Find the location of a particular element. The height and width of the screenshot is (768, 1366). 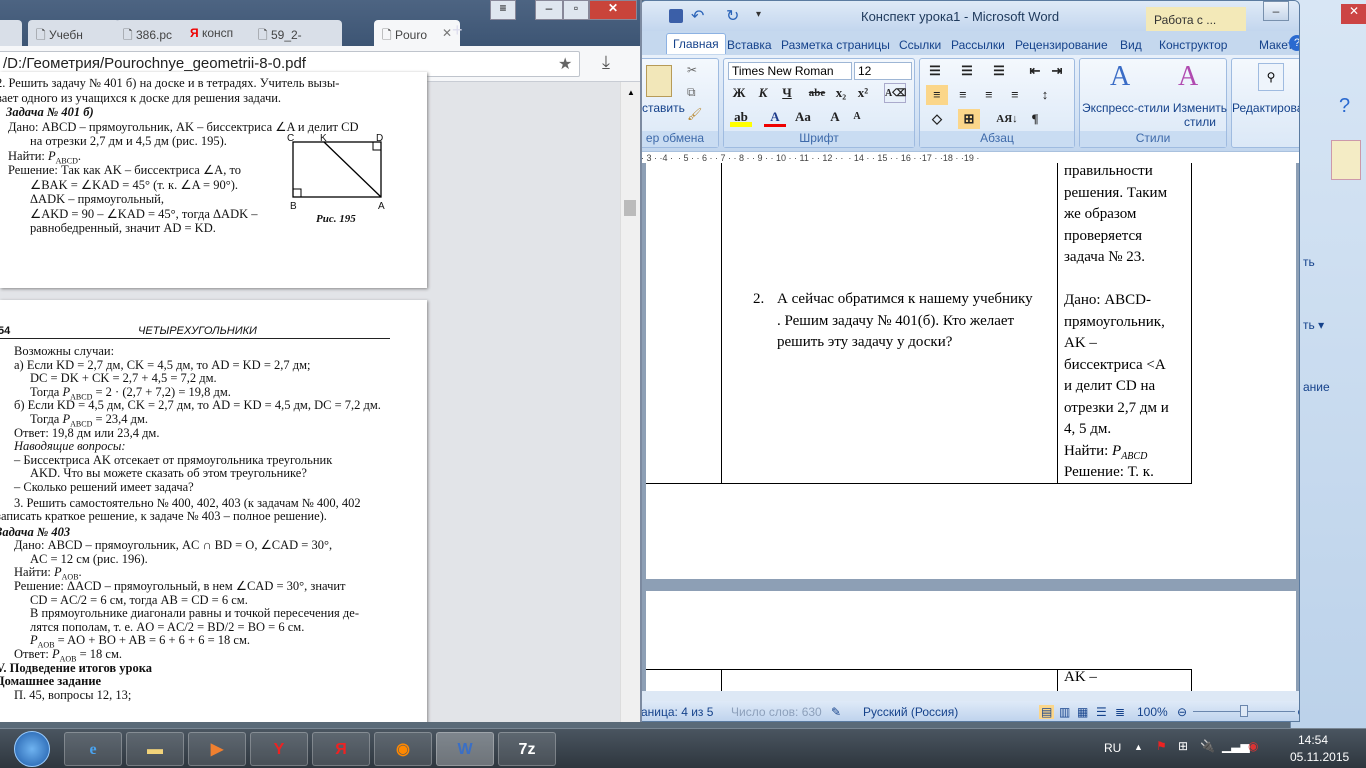

show-hidden-icons: ▲ is located at coordinates (1138, 747).